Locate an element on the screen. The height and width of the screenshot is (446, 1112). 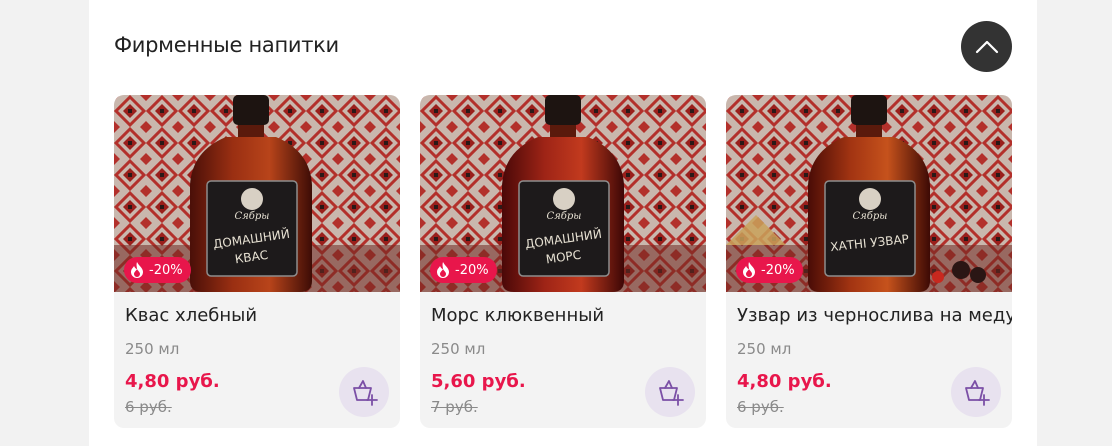
product-price: 5,60 руб. is located at coordinates (478, 381).